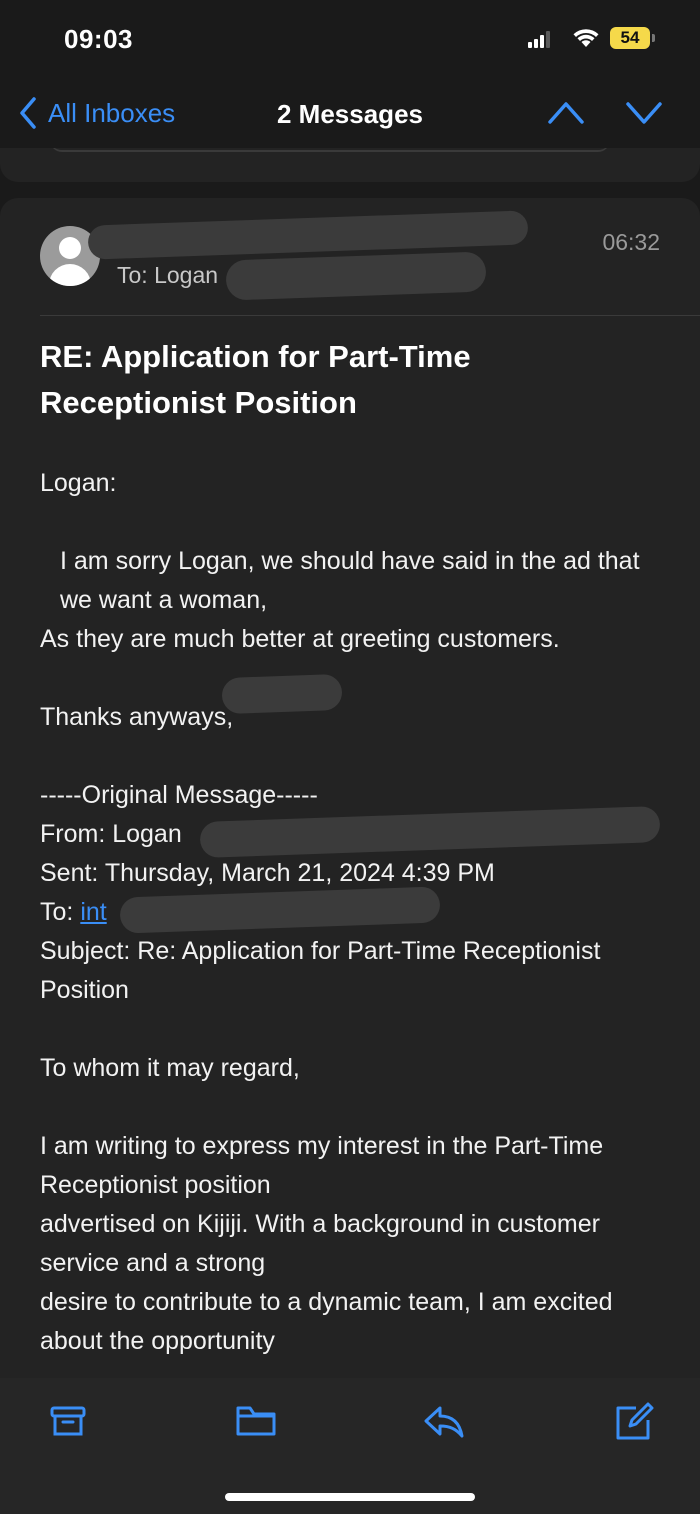 This screenshot has height=1514, width=700. I want to click on status-time: 09:03, so click(98, 39).